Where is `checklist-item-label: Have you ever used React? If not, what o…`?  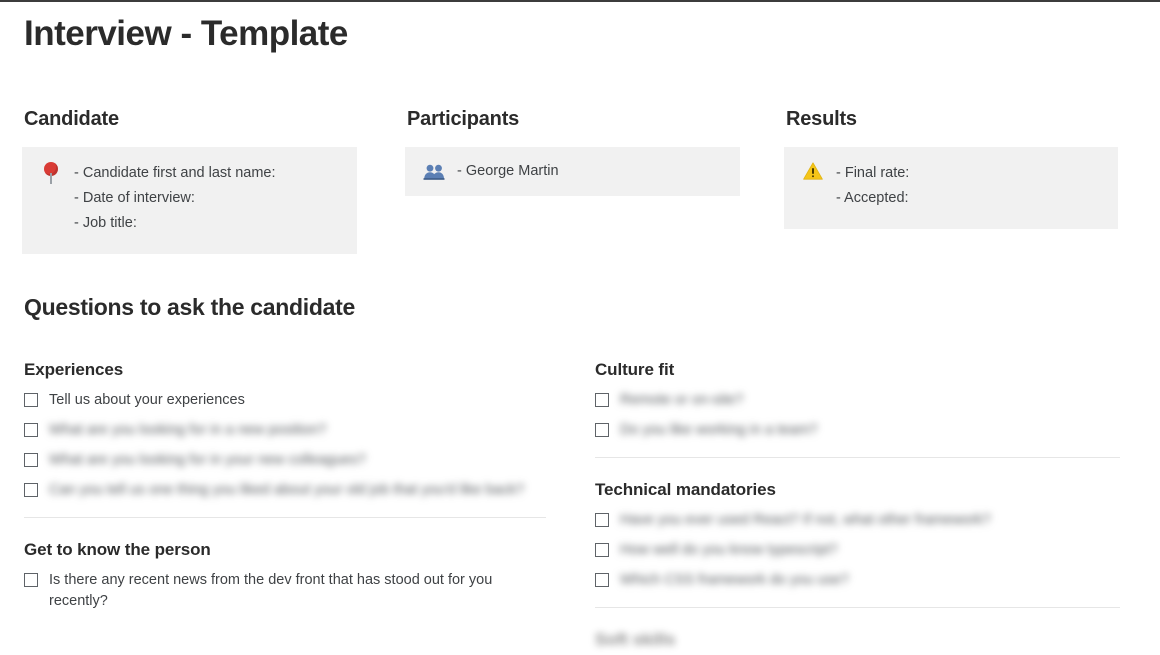 checklist-item-label: Have you ever used React? If not, what o… is located at coordinates (805, 520).